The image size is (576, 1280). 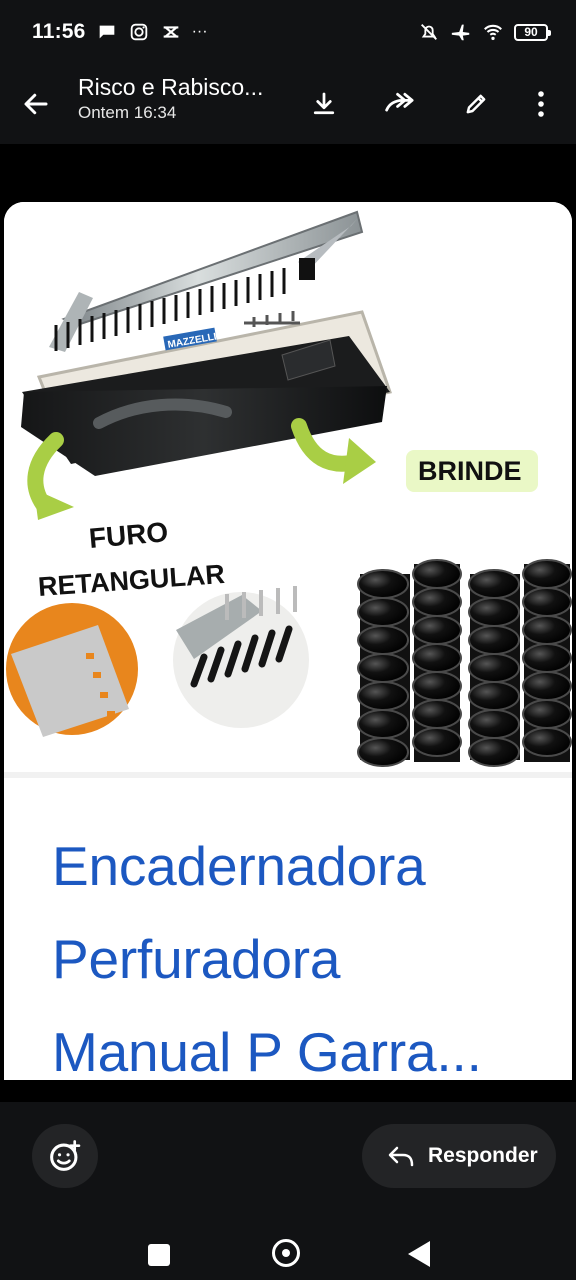 I want to click on chat-title-block: Risco e Rabisco... Ontem 16:34, so click(x=183, y=98).